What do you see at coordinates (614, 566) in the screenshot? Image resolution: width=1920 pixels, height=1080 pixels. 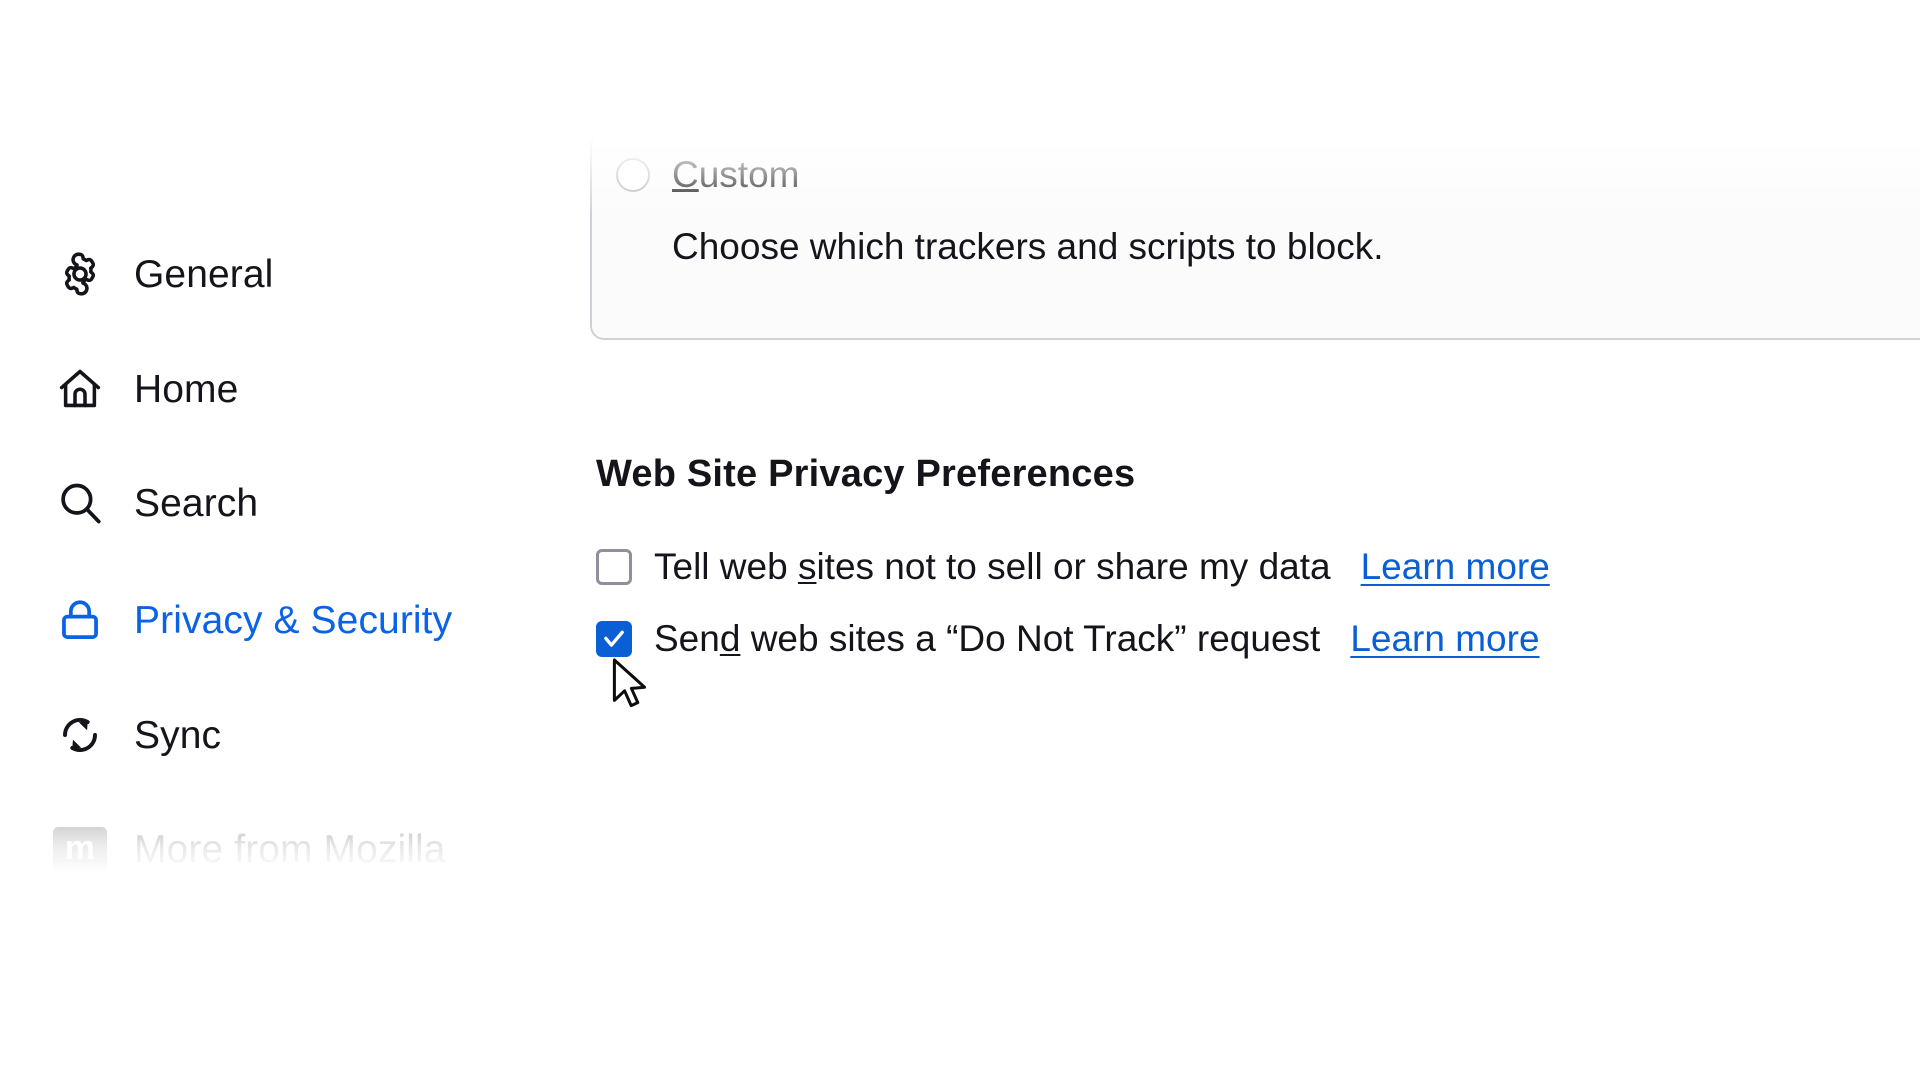 I see `do-not-sell-checkbox` at bounding box center [614, 566].